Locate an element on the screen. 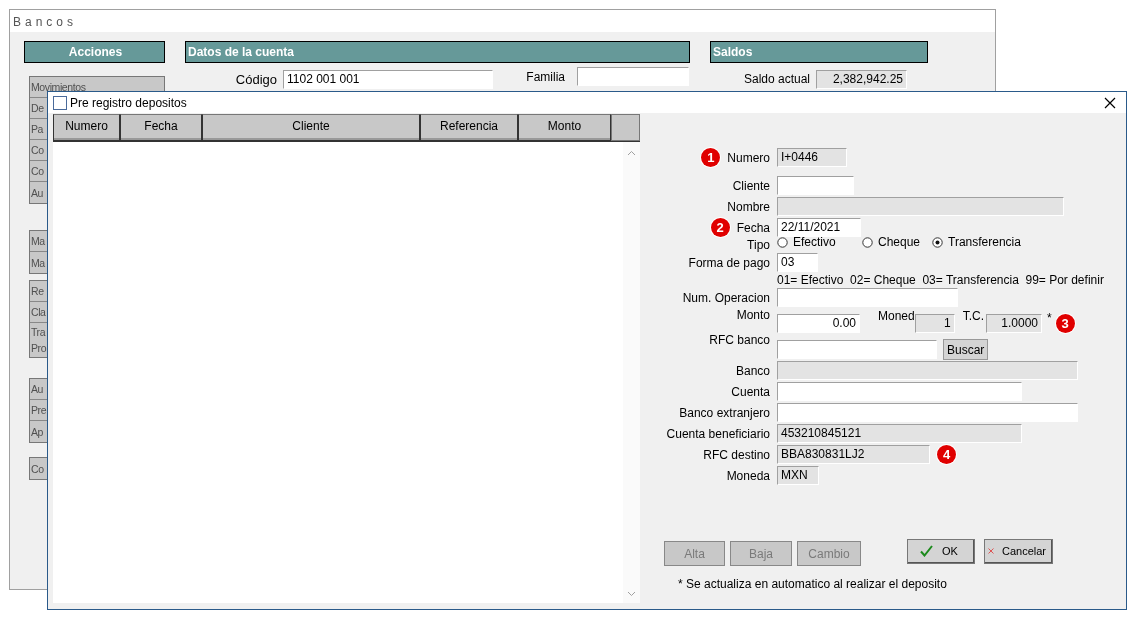 This screenshot has width=1135, height=619. field-label: Cliente is located at coordinates (751, 185).